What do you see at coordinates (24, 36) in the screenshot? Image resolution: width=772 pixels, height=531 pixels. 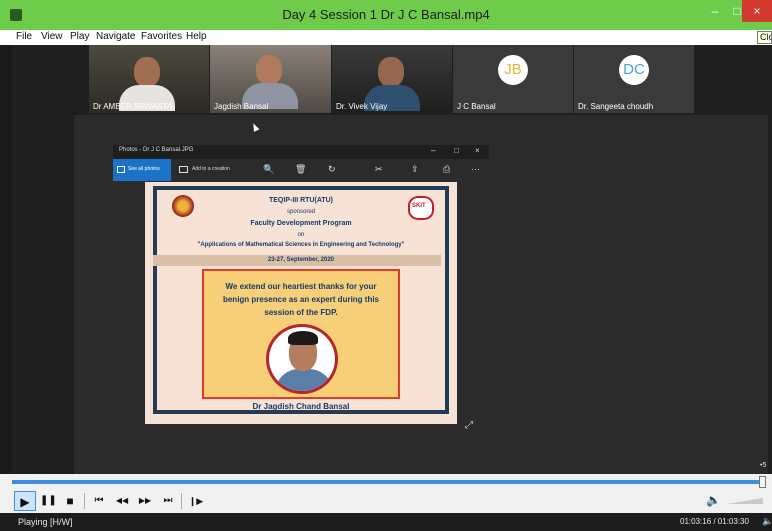 I see `menu-file: File` at bounding box center [24, 36].